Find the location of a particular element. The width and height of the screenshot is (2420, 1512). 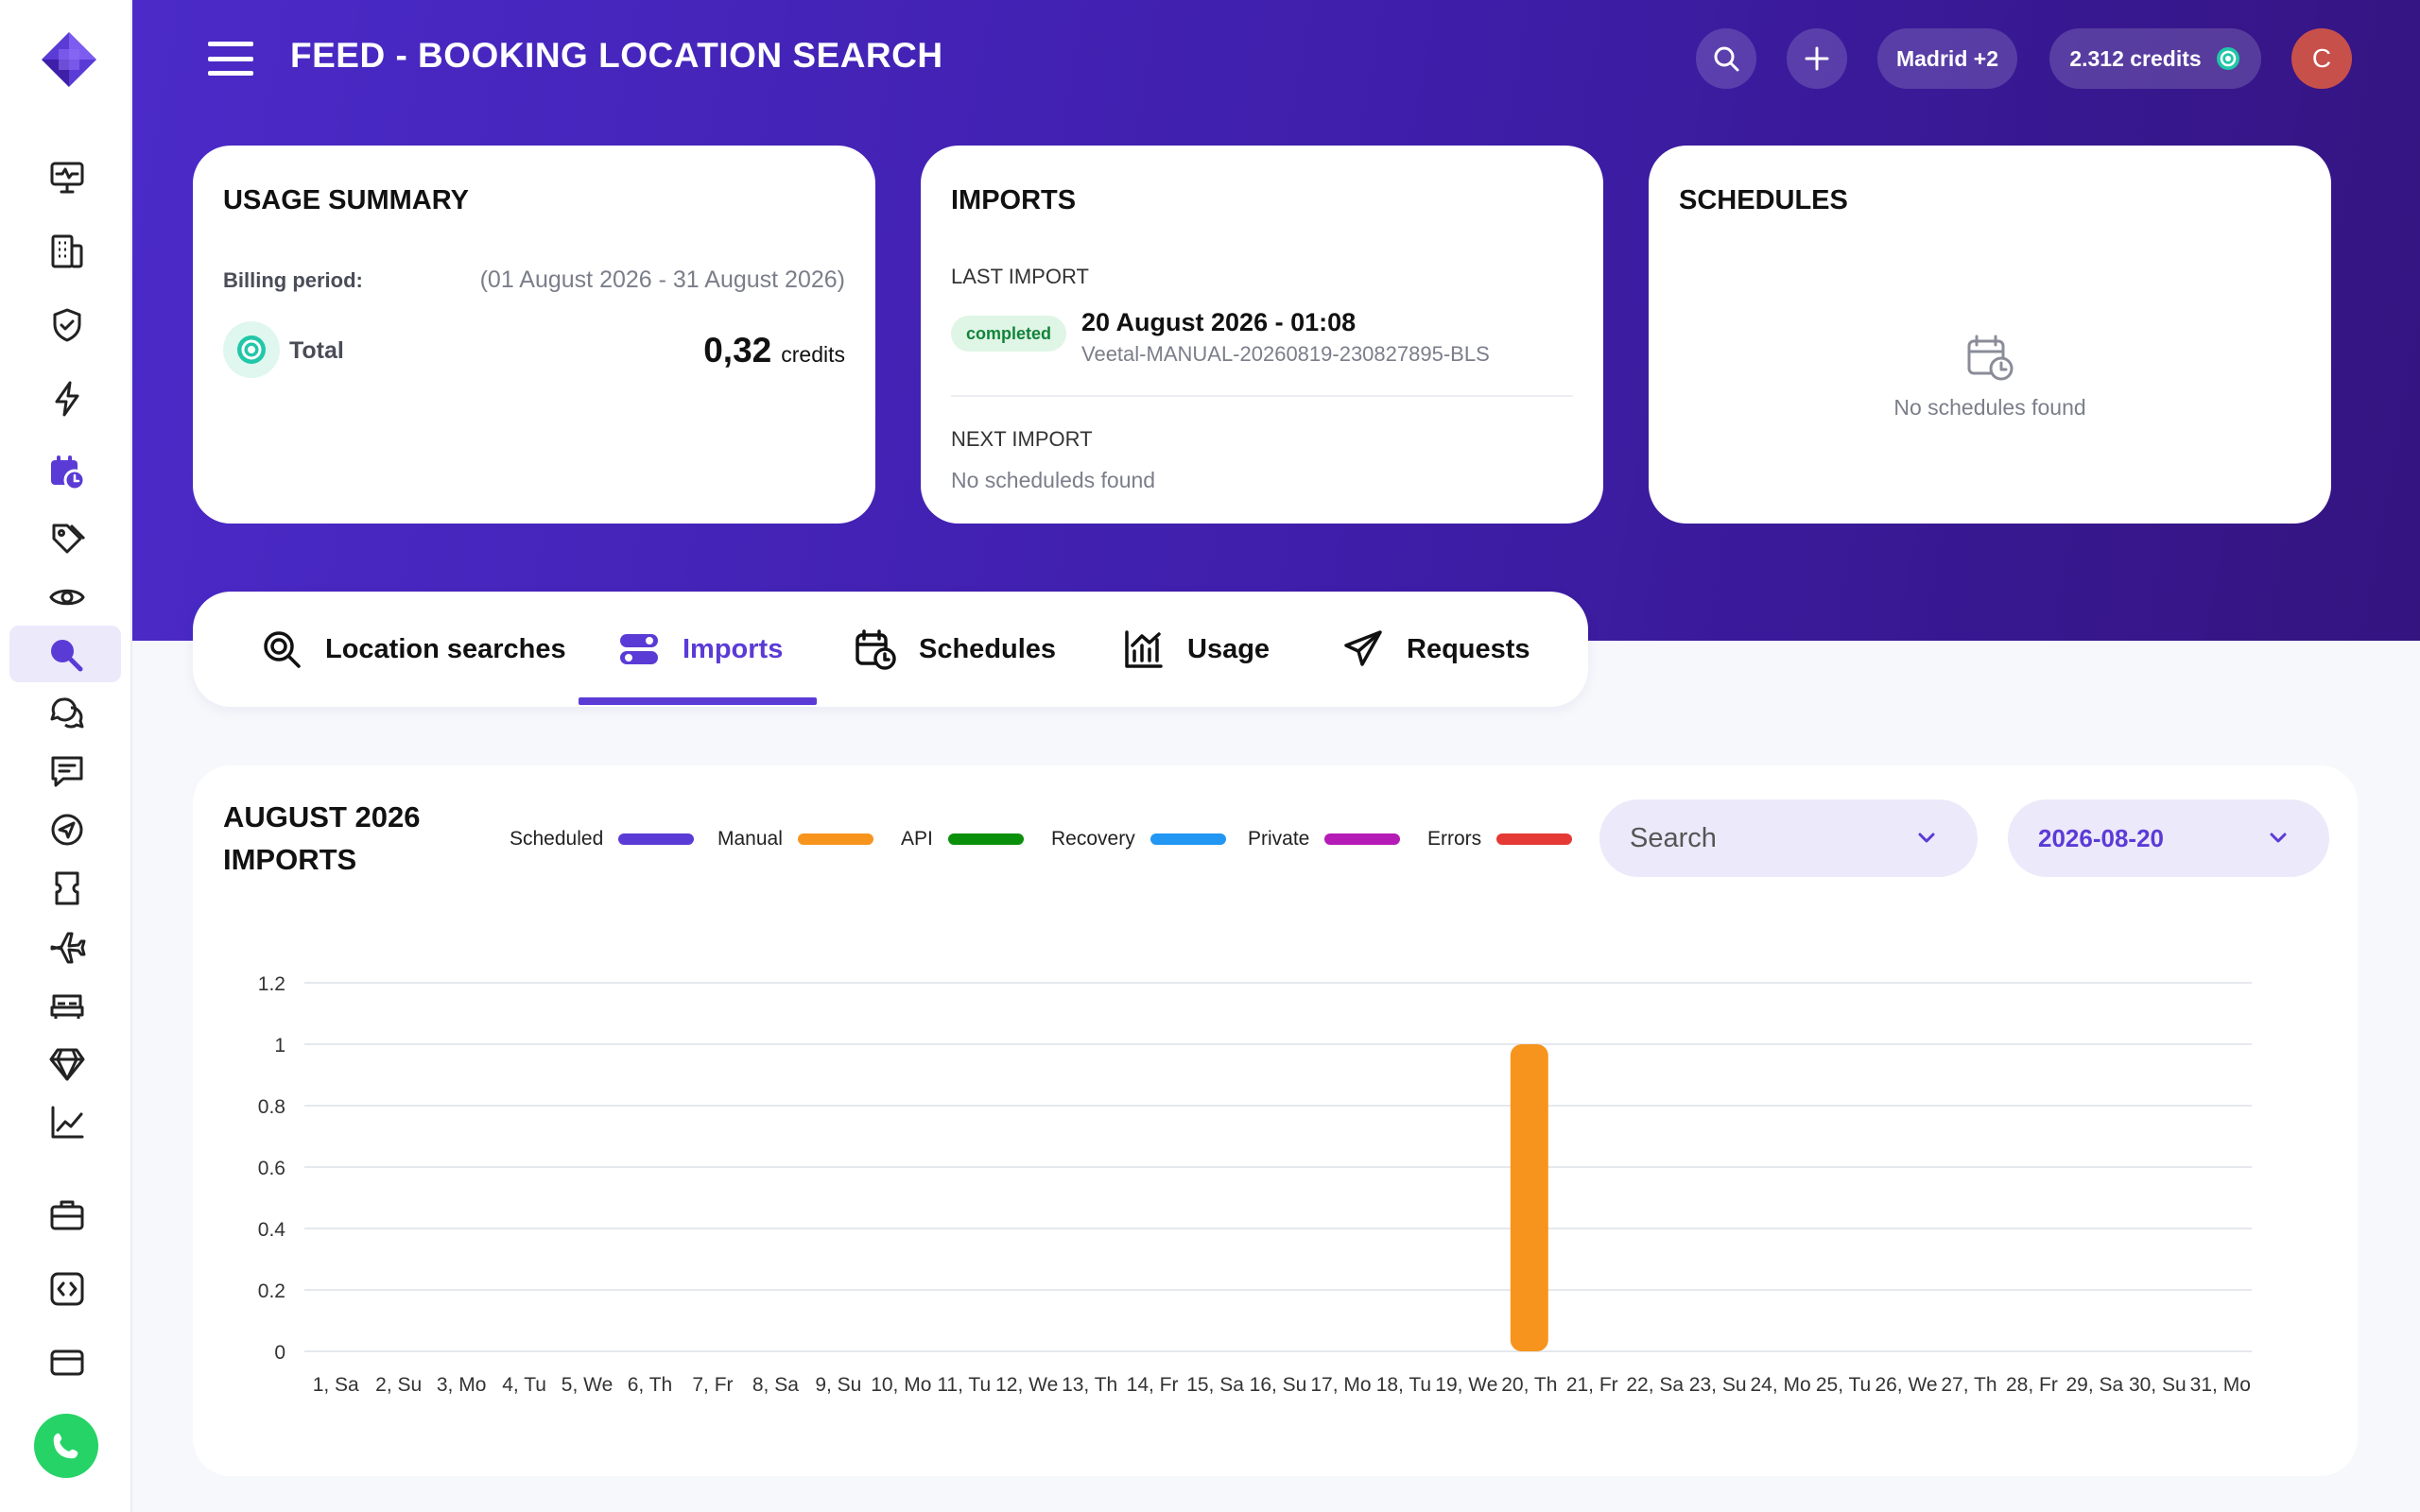

x-tick-label: 24, Mo is located at coordinates (1781, 1385).